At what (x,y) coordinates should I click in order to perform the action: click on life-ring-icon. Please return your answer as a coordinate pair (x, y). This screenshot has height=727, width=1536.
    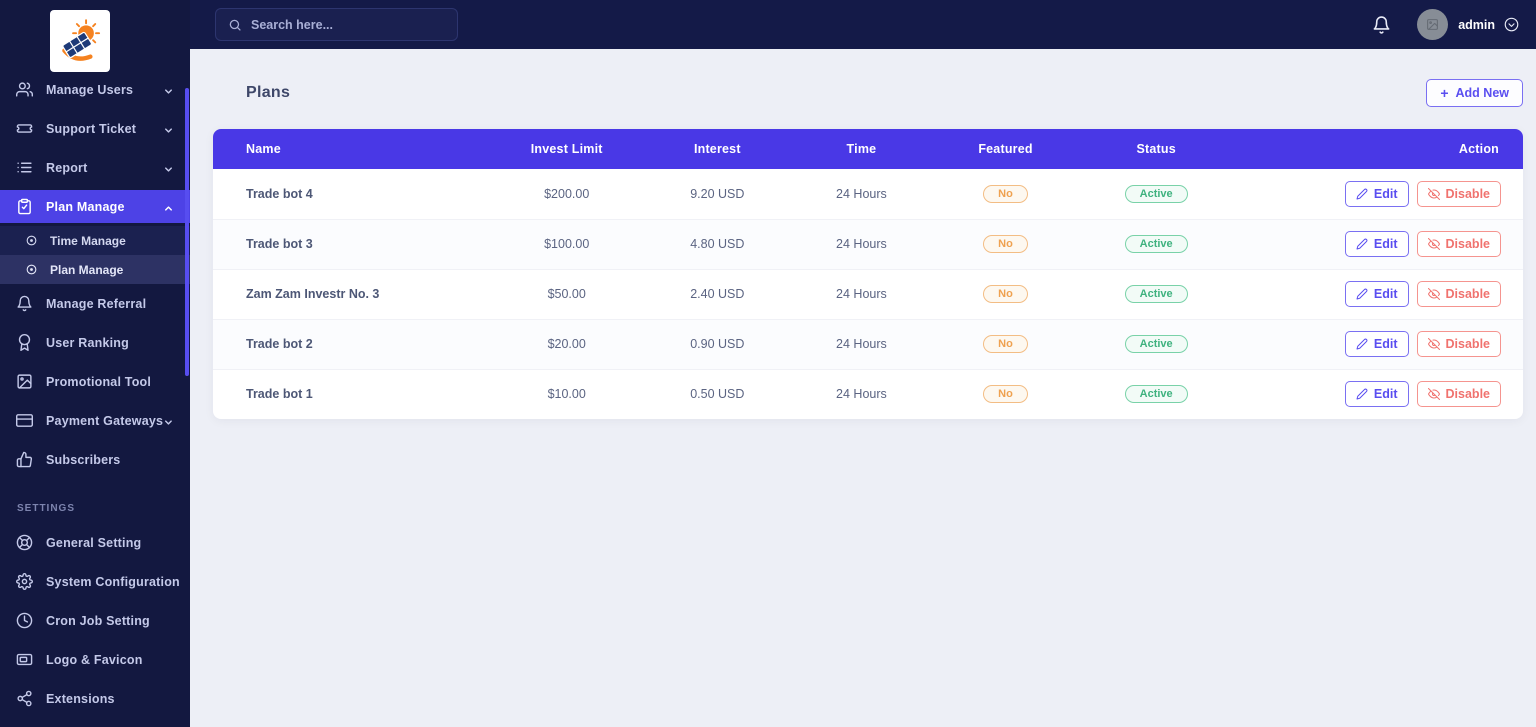
    Looking at the image, I should click on (24, 542).